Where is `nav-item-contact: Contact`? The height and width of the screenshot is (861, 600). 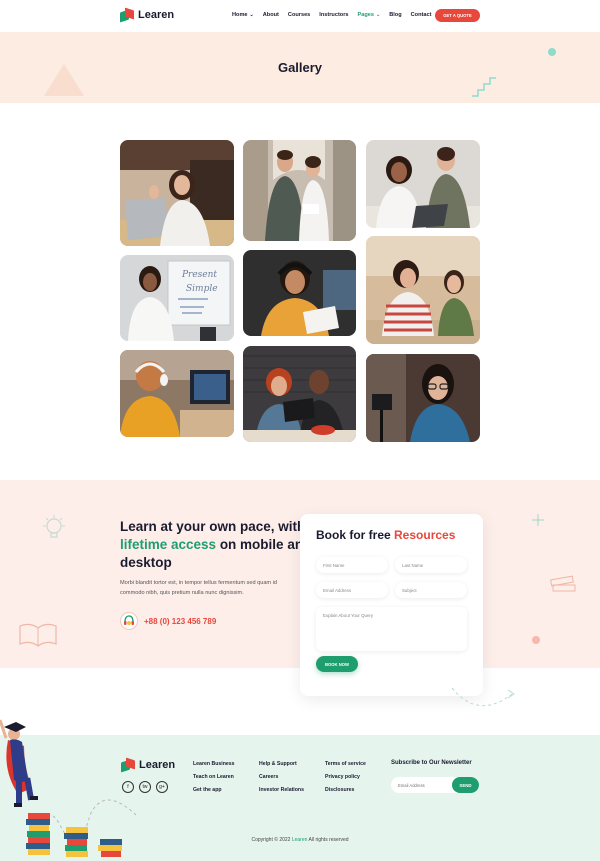 nav-item-contact: Contact is located at coordinates (421, 15).